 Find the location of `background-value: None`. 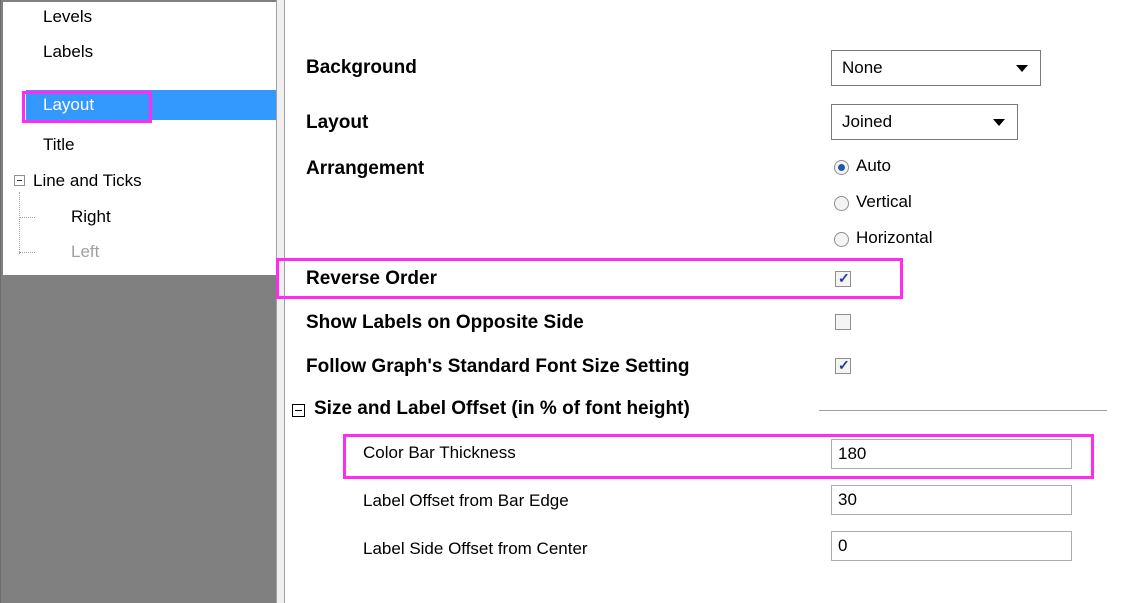

background-value: None is located at coordinates (862, 67).